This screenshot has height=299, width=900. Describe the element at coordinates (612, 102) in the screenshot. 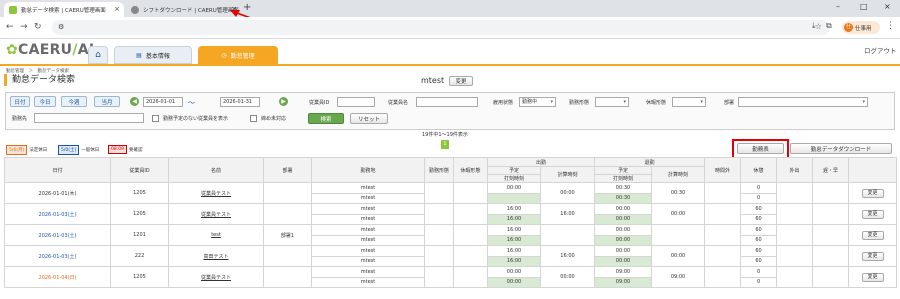

I see `work-type-select` at that location.